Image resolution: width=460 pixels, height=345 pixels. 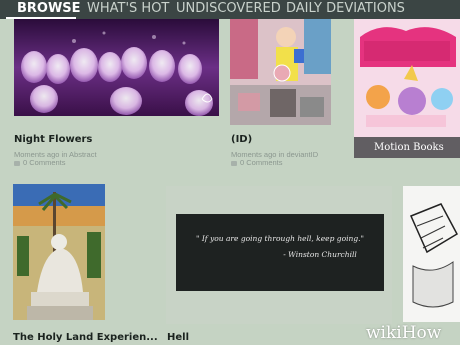 I want to click on motion-books-caption: Motion Books, so click(x=407, y=147).